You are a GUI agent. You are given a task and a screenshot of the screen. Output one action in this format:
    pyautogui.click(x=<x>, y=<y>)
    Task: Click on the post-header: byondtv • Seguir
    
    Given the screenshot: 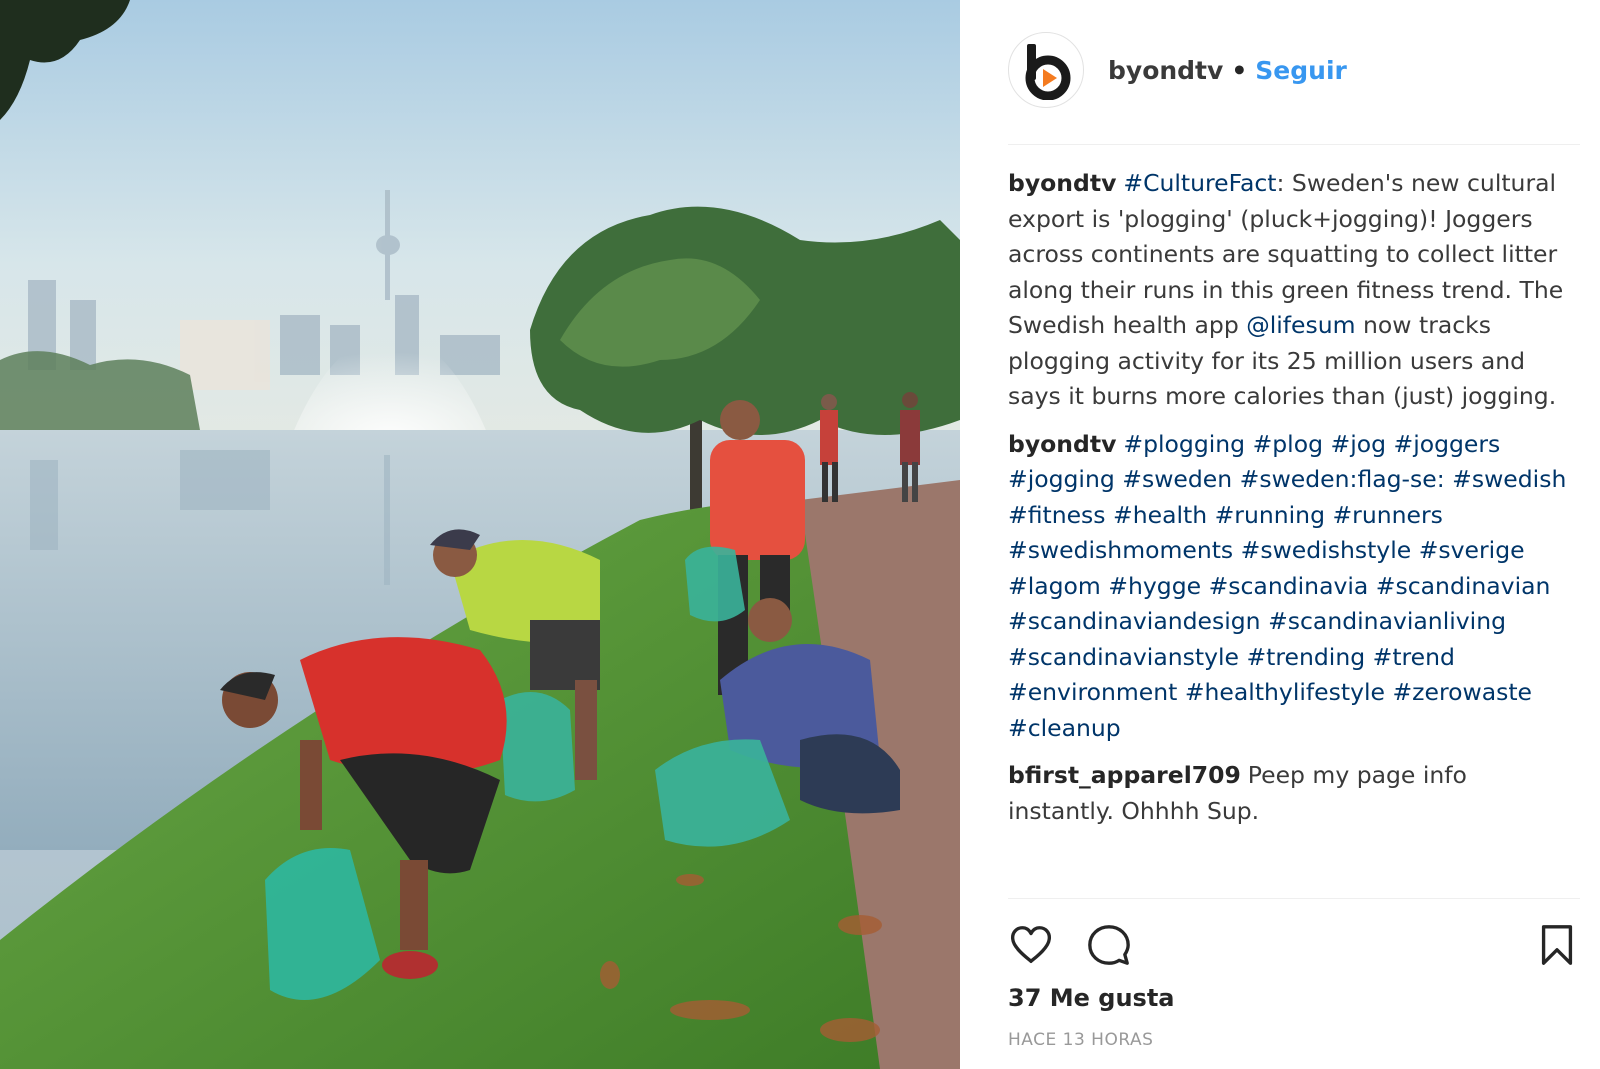 What is the action you would take?
    pyautogui.click(x=1177, y=70)
    